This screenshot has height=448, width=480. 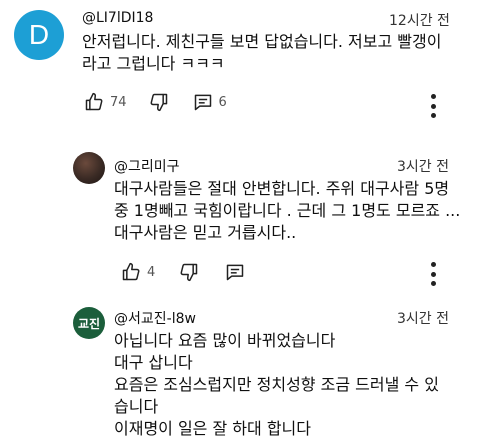 I want to click on avatar-text: 교진, so click(x=89, y=323).